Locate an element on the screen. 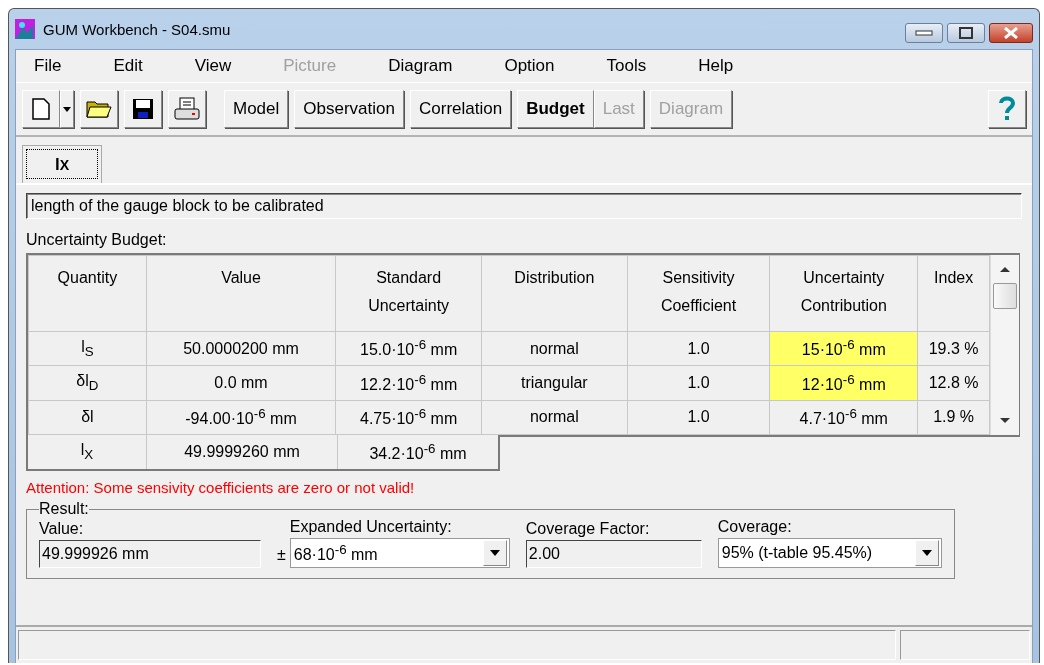  coverage-factor-label: Coverage Factor: is located at coordinates (588, 529).